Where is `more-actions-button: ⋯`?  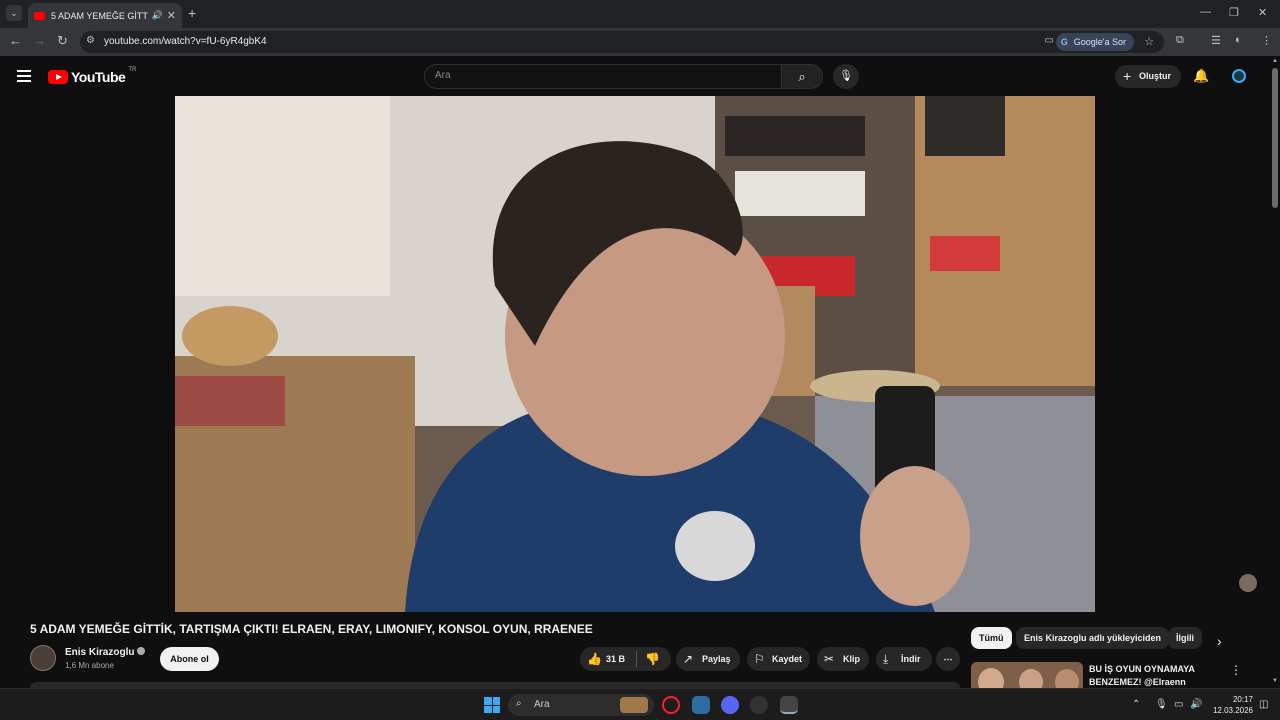 more-actions-button: ⋯ is located at coordinates (948, 659).